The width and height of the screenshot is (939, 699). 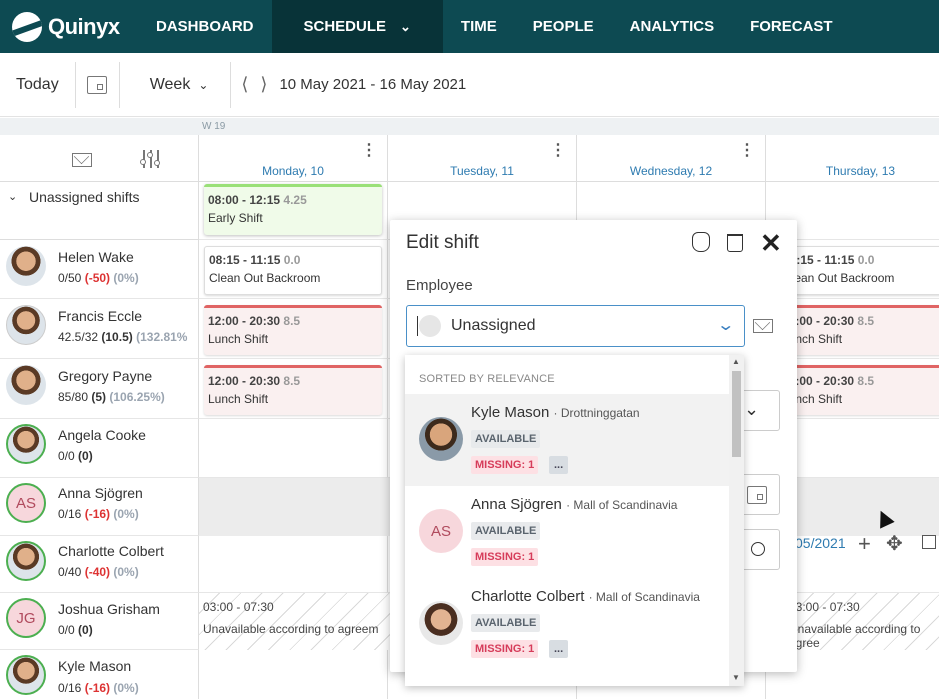 I want to click on close-icon: ✕, so click(x=771, y=243).